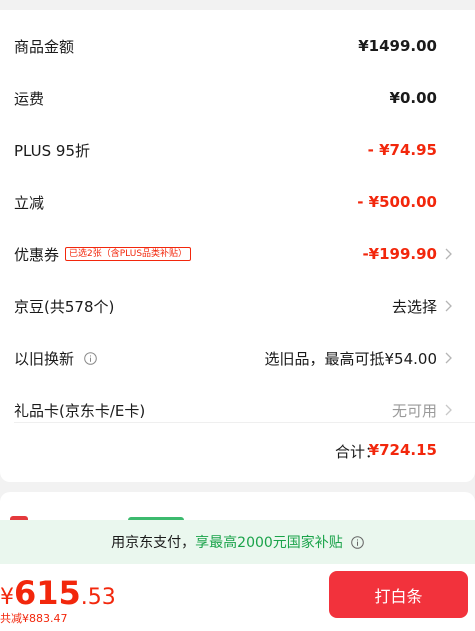  What do you see at coordinates (237, 254) in the screenshot?
I see `row-coupon: 优惠券 已选2张（含PLUS品类补贴） -¥199.90` at bounding box center [237, 254].